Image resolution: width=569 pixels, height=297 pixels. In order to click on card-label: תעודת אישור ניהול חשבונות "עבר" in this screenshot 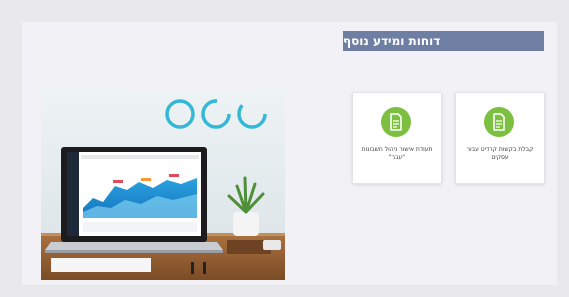, I will do `click(397, 153)`.